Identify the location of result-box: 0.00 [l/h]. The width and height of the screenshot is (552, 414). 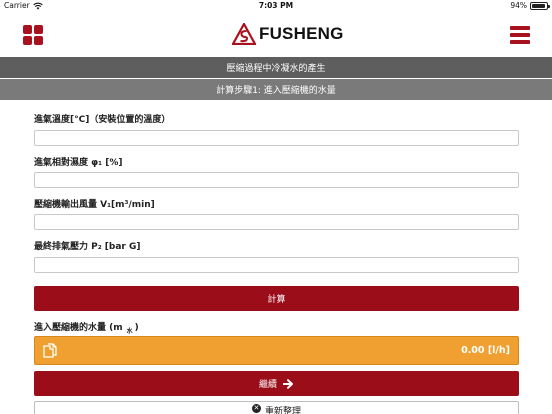
(276, 350).